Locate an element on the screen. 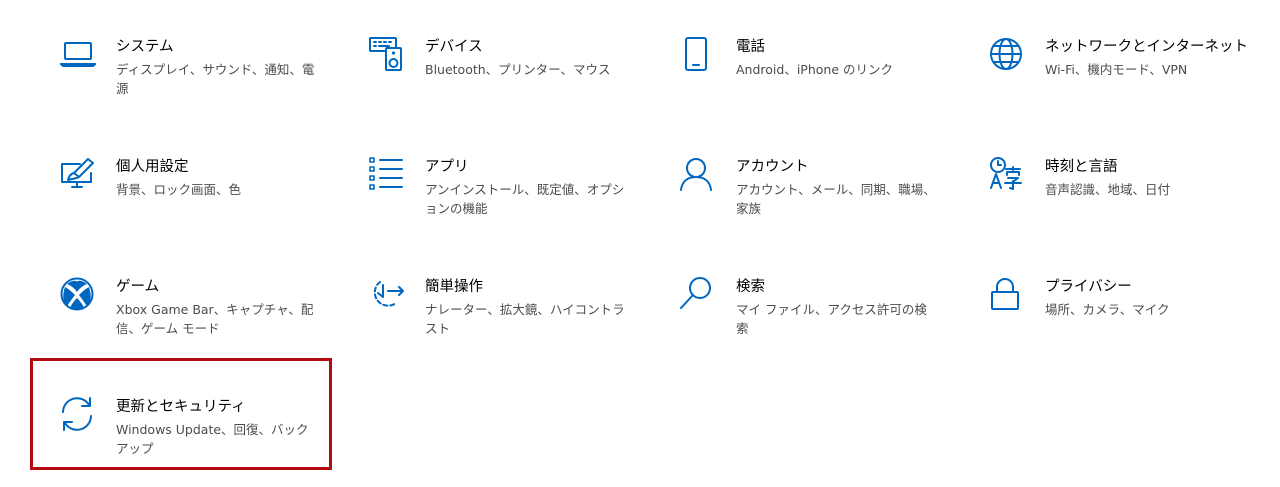  tile-accounts: アカウント アカウント、メール、同期、職場、家族 is located at coordinates (830, 202).